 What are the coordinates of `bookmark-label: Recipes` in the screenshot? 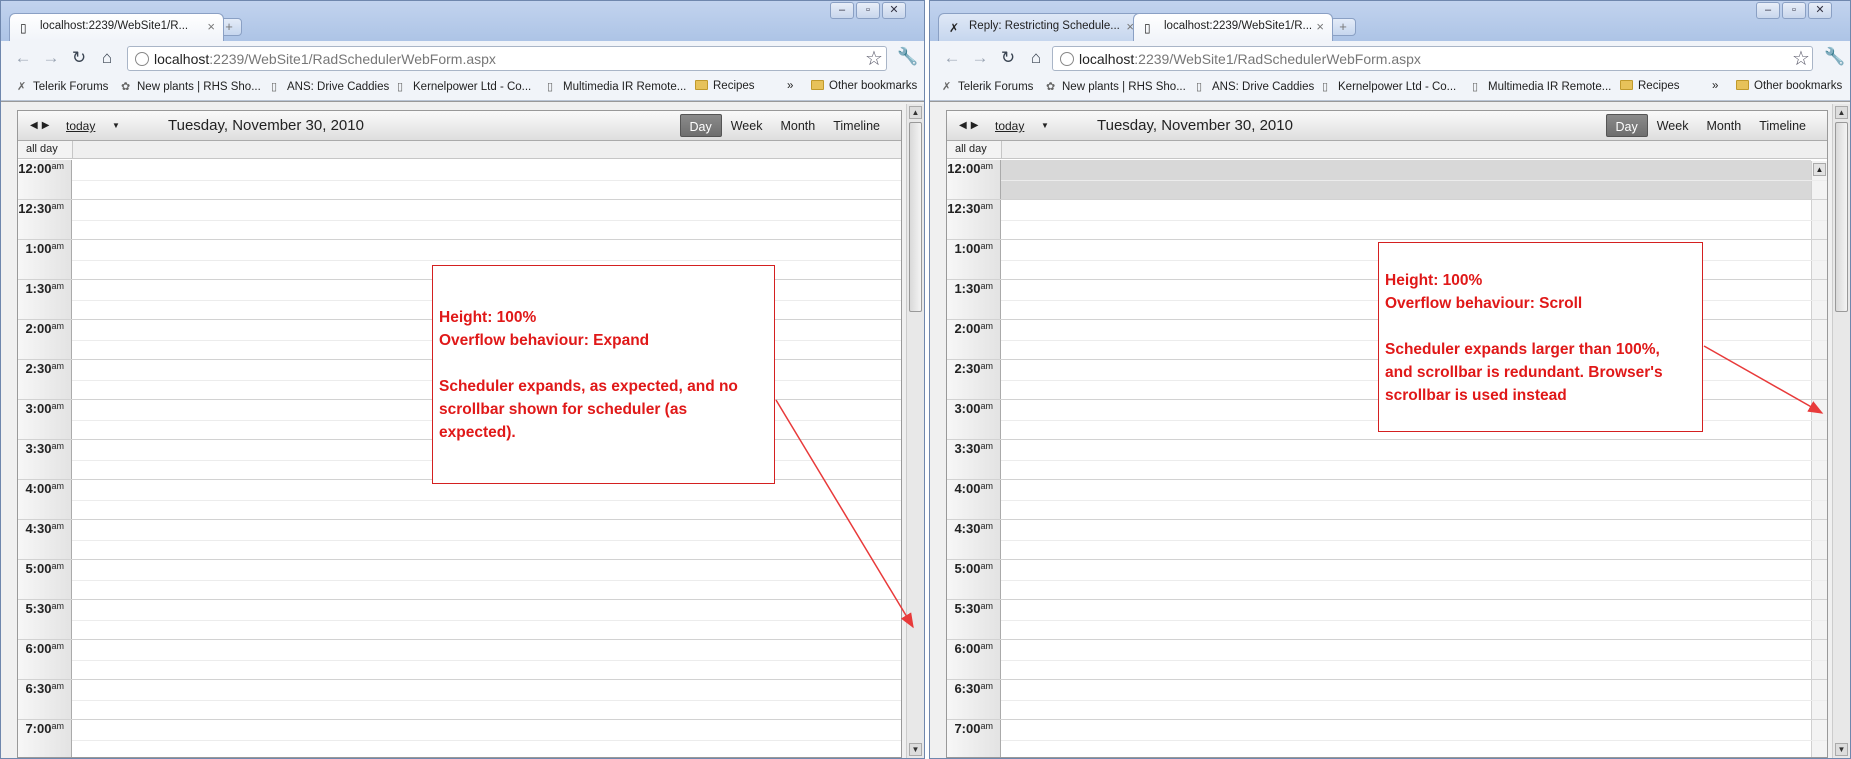 It's located at (1659, 86).